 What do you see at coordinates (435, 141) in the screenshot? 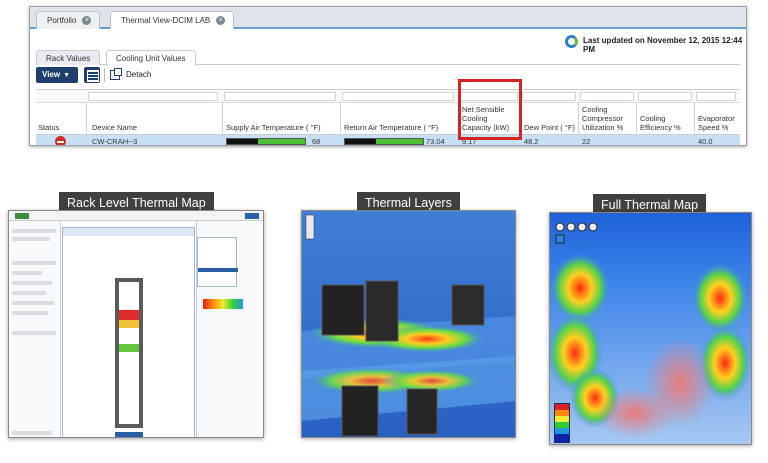
I see `cell-return-air: 73.04` at bounding box center [435, 141].